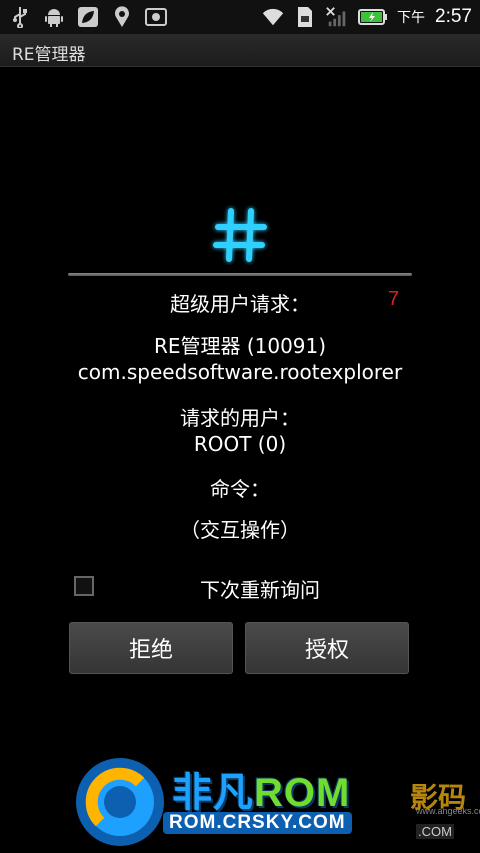  What do you see at coordinates (88, 17) in the screenshot?
I see `leaf-icon` at bounding box center [88, 17].